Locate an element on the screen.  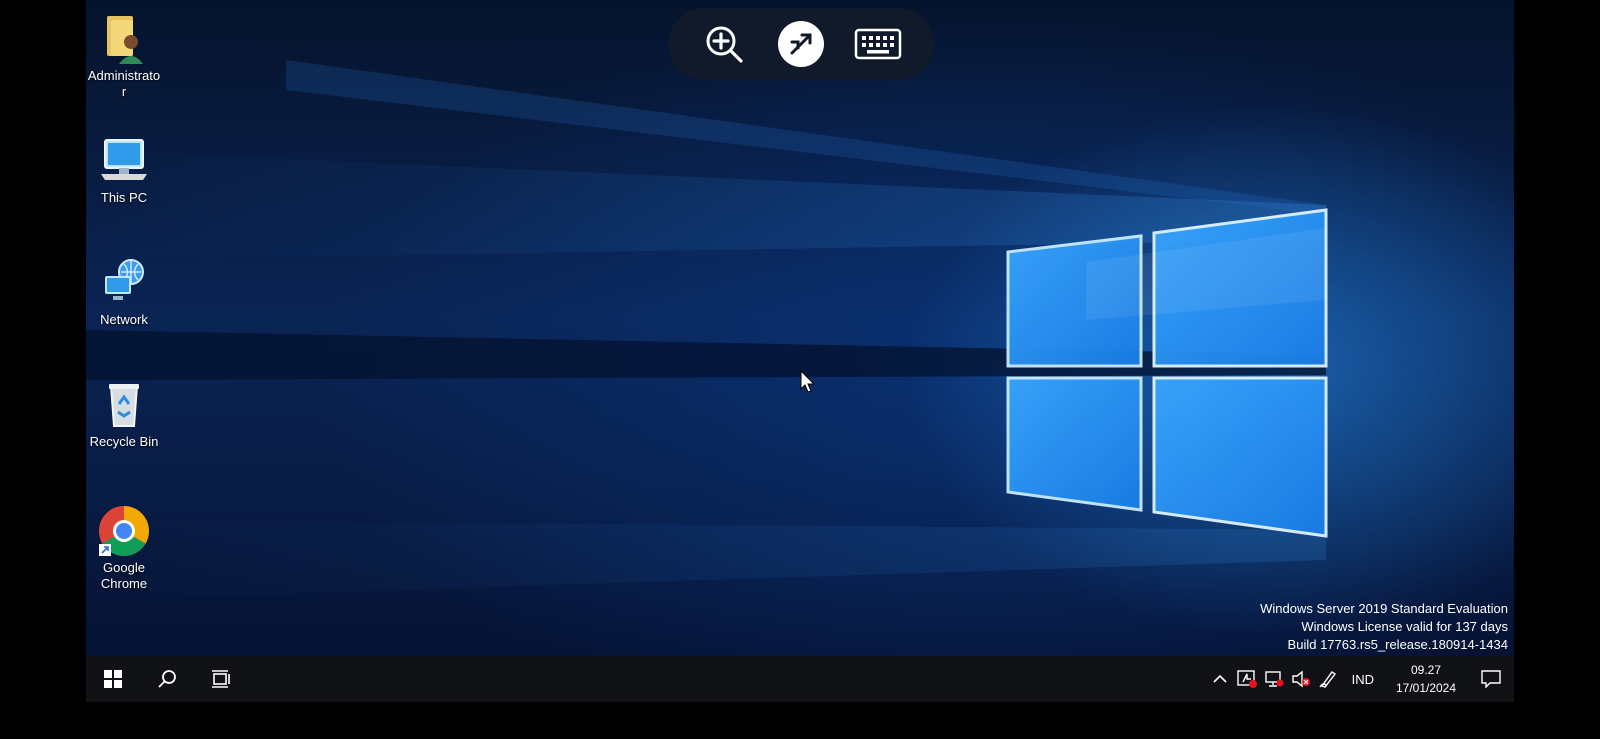
computer-icon is located at coordinates (124, 159).